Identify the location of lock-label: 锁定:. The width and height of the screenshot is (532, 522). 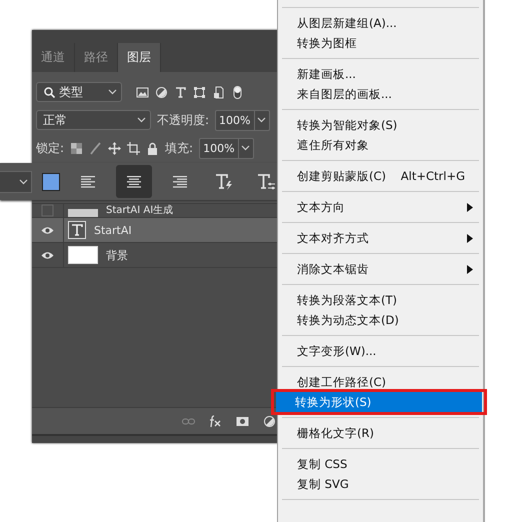
(50, 148).